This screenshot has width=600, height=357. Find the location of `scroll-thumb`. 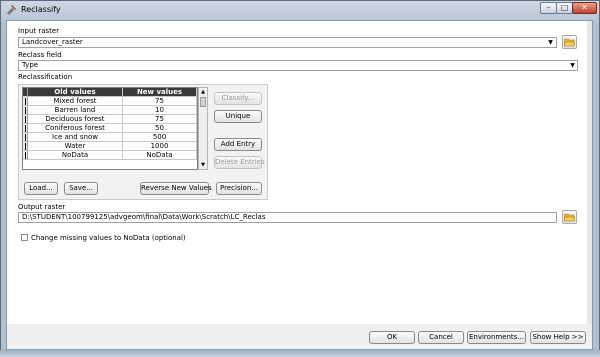

scroll-thumb is located at coordinates (203, 102).